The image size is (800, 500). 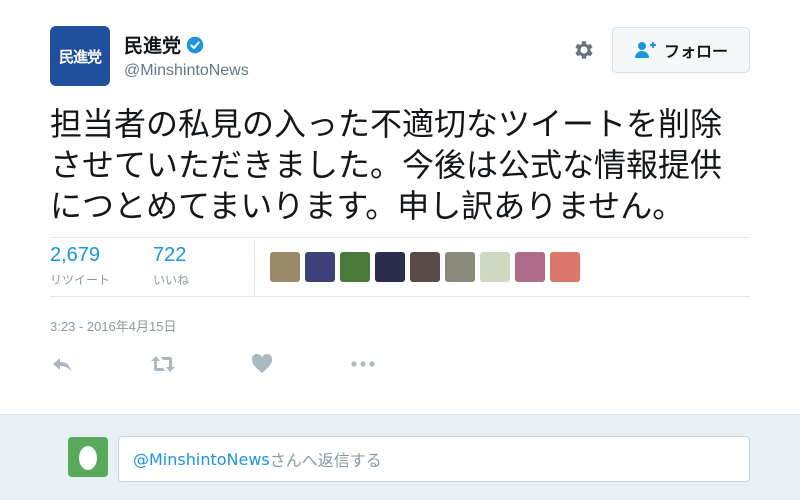 What do you see at coordinates (645, 50) in the screenshot?
I see `add-user-icon` at bounding box center [645, 50].